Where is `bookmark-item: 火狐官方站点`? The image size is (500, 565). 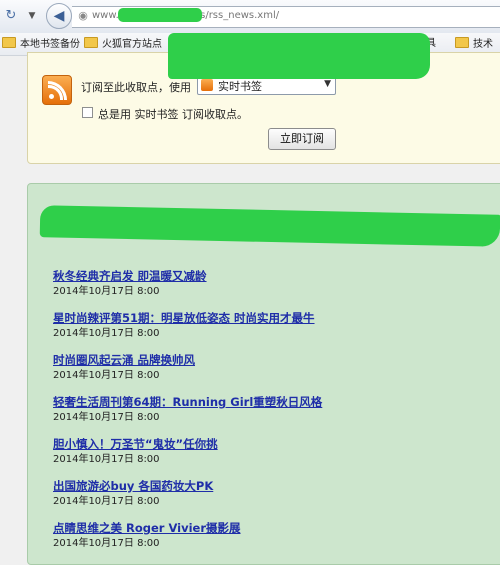
bookmark-item: 火狐官方站点 is located at coordinates (123, 44).